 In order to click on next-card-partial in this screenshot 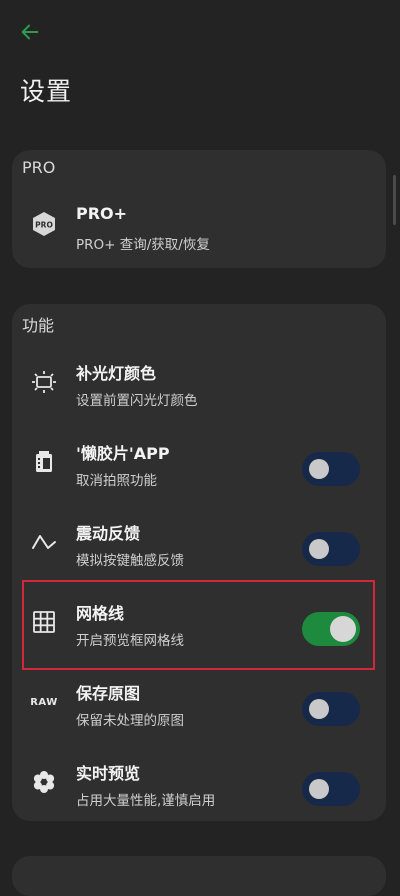, I will do `click(199, 876)`.